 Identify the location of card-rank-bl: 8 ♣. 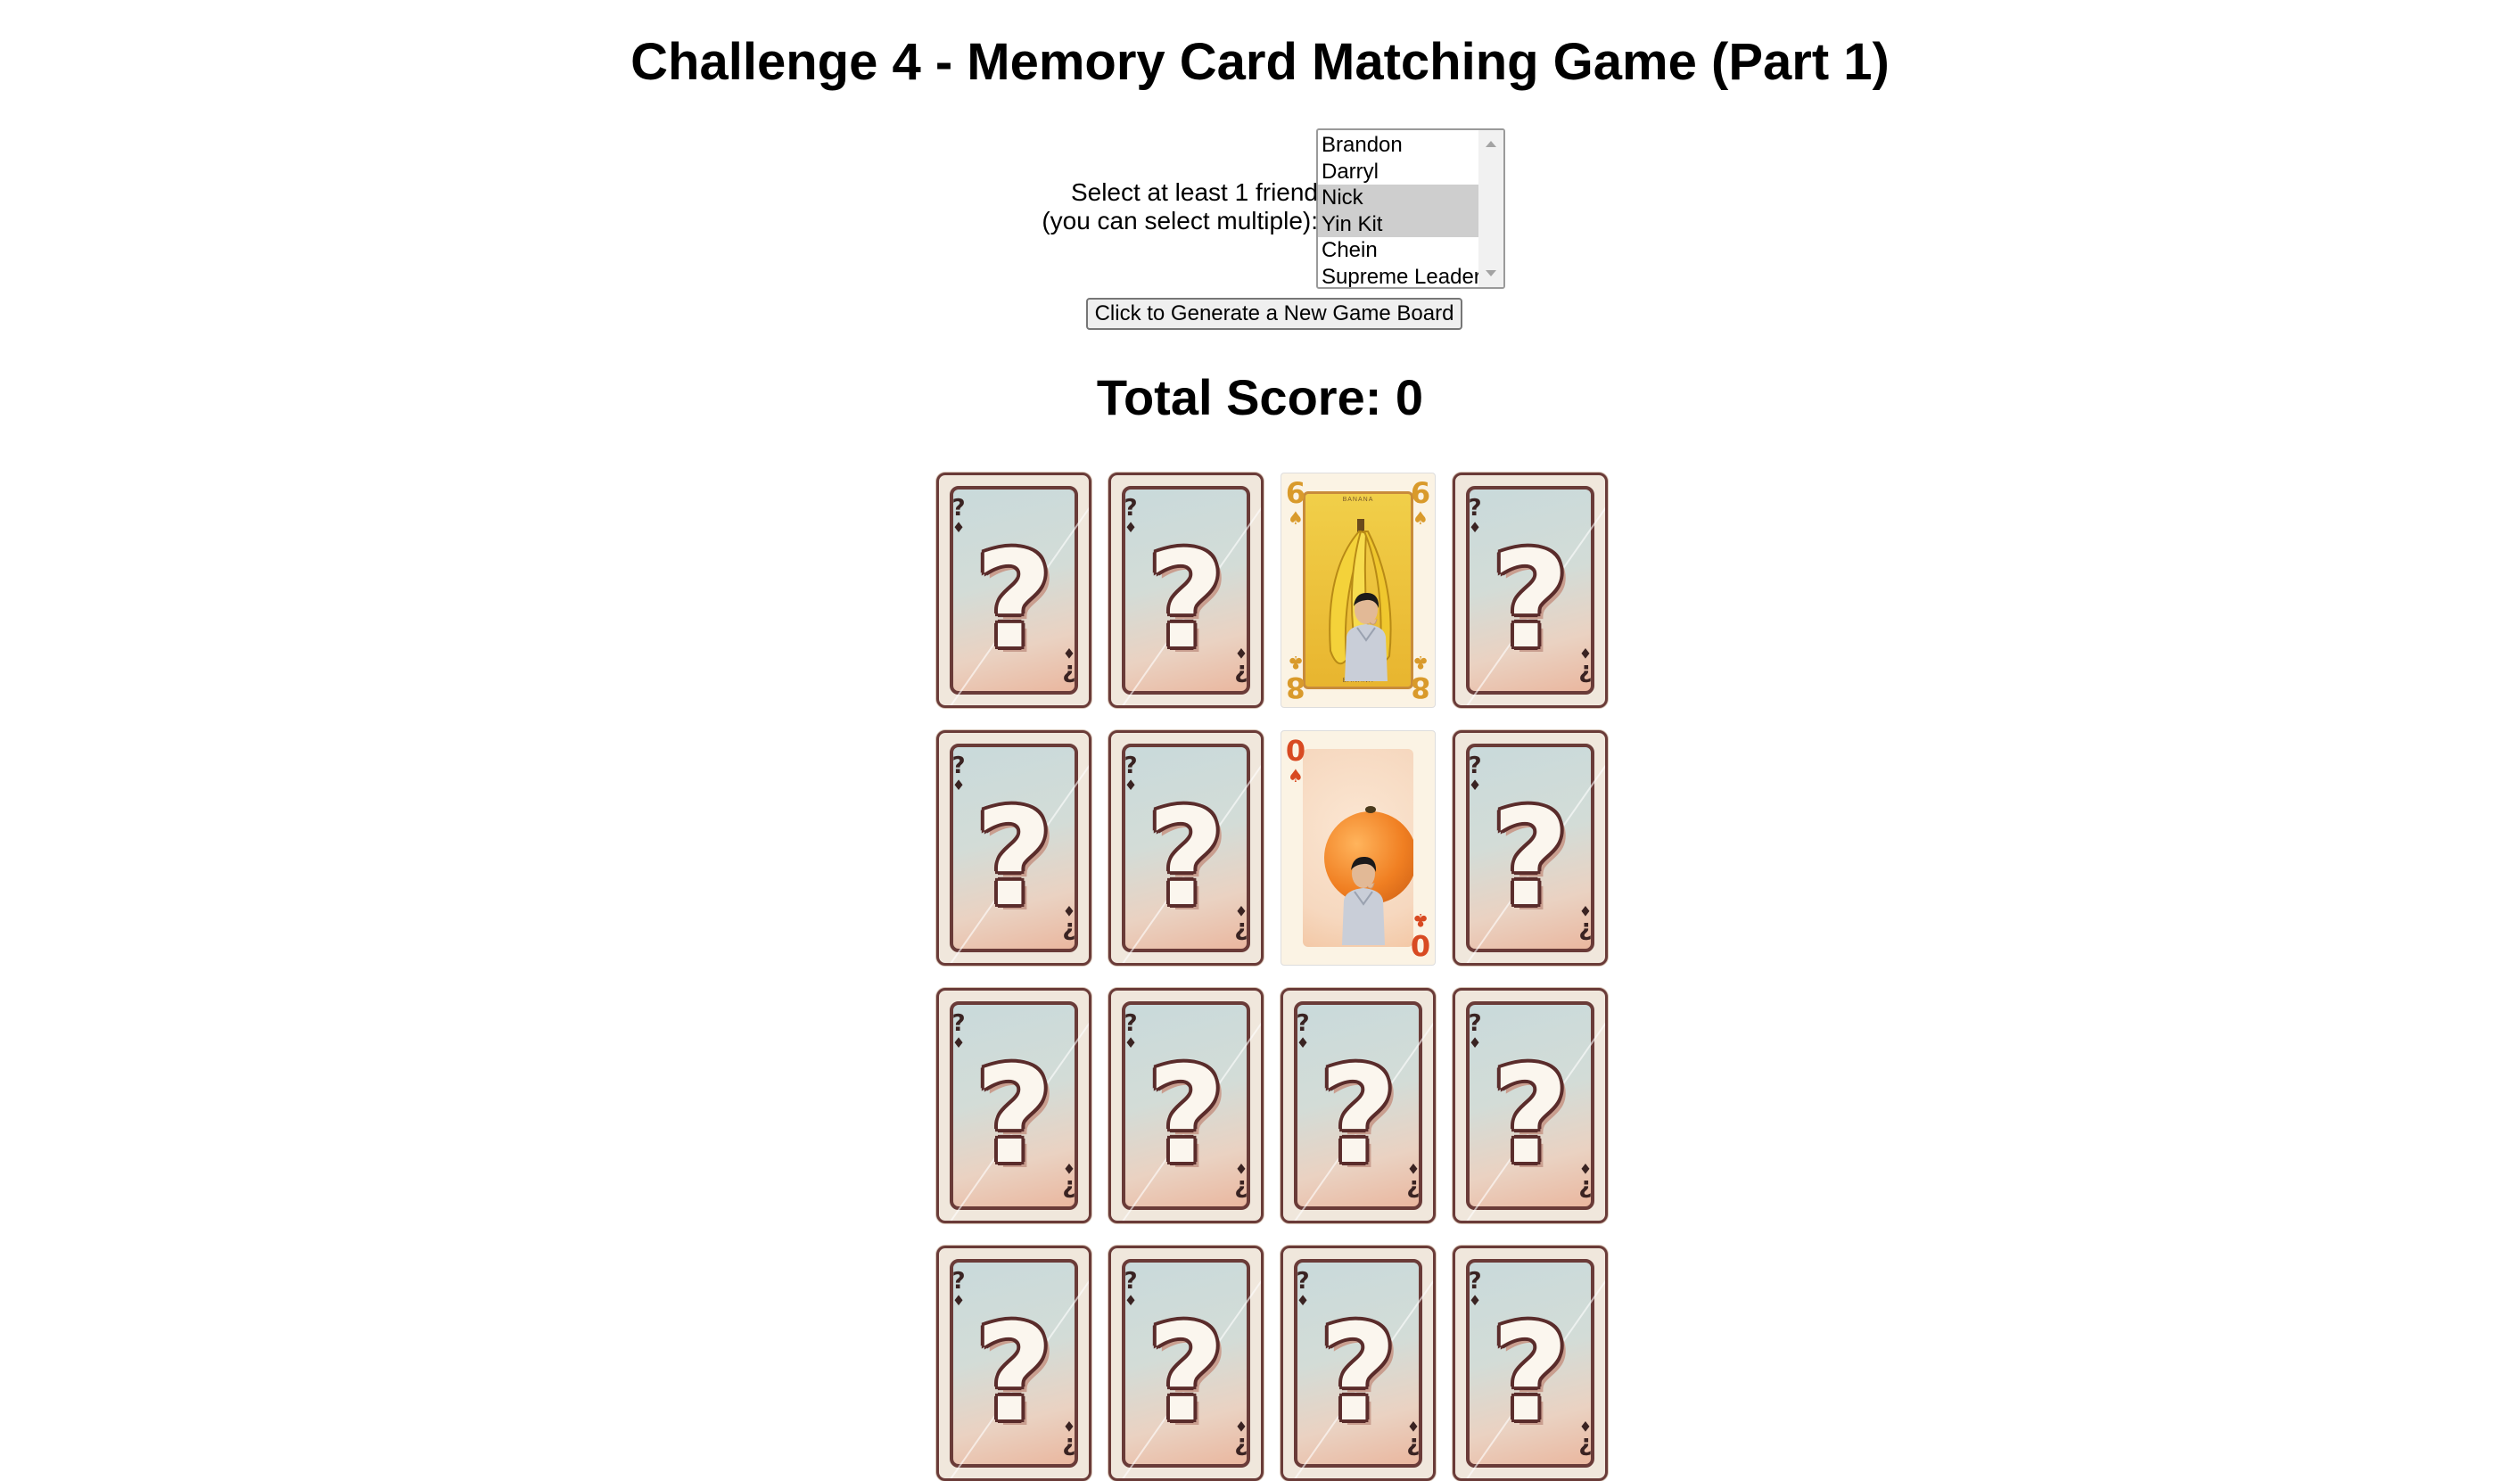
(1295, 677).